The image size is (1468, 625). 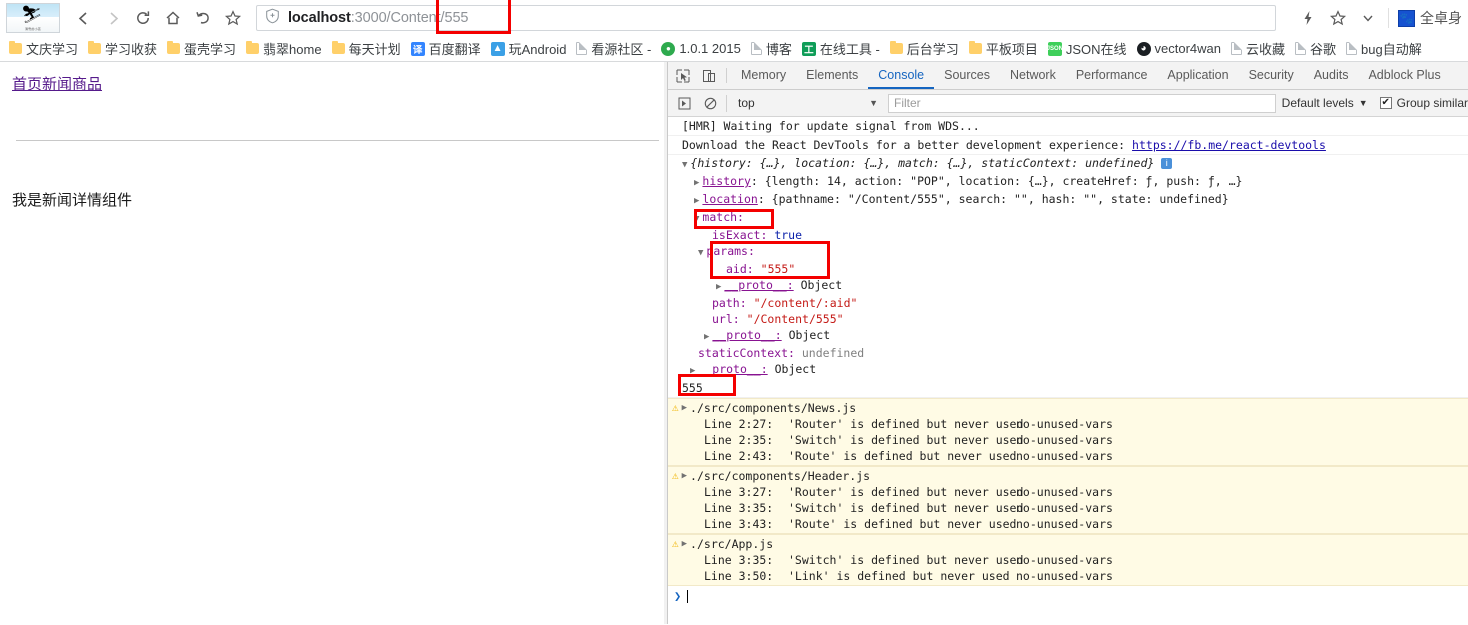 What do you see at coordinates (1112, 75) in the screenshot?
I see `tab-performance: Performance` at bounding box center [1112, 75].